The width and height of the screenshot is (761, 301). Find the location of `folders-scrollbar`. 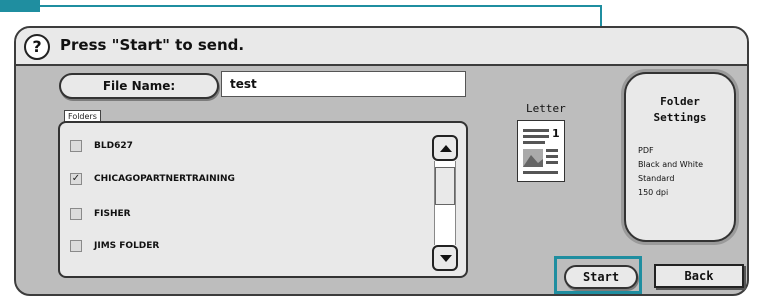

folders-scrollbar is located at coordinates (446, 203).